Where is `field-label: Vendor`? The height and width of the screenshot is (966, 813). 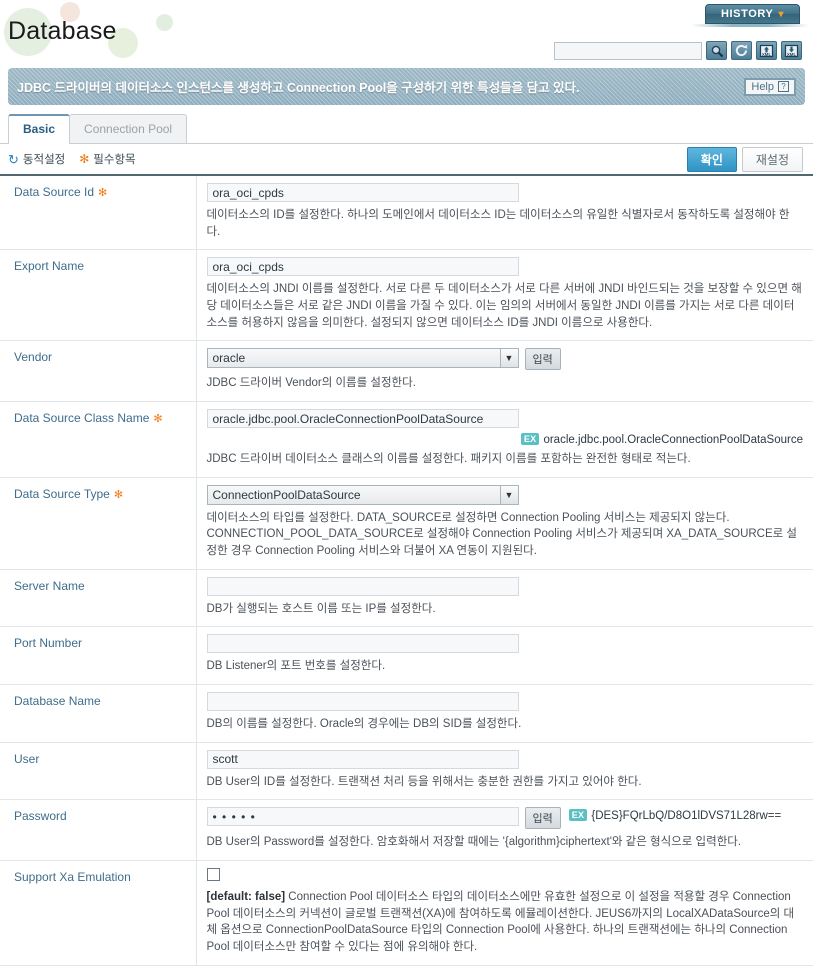 field-label: Vendor is located at coordinates (33, 357).